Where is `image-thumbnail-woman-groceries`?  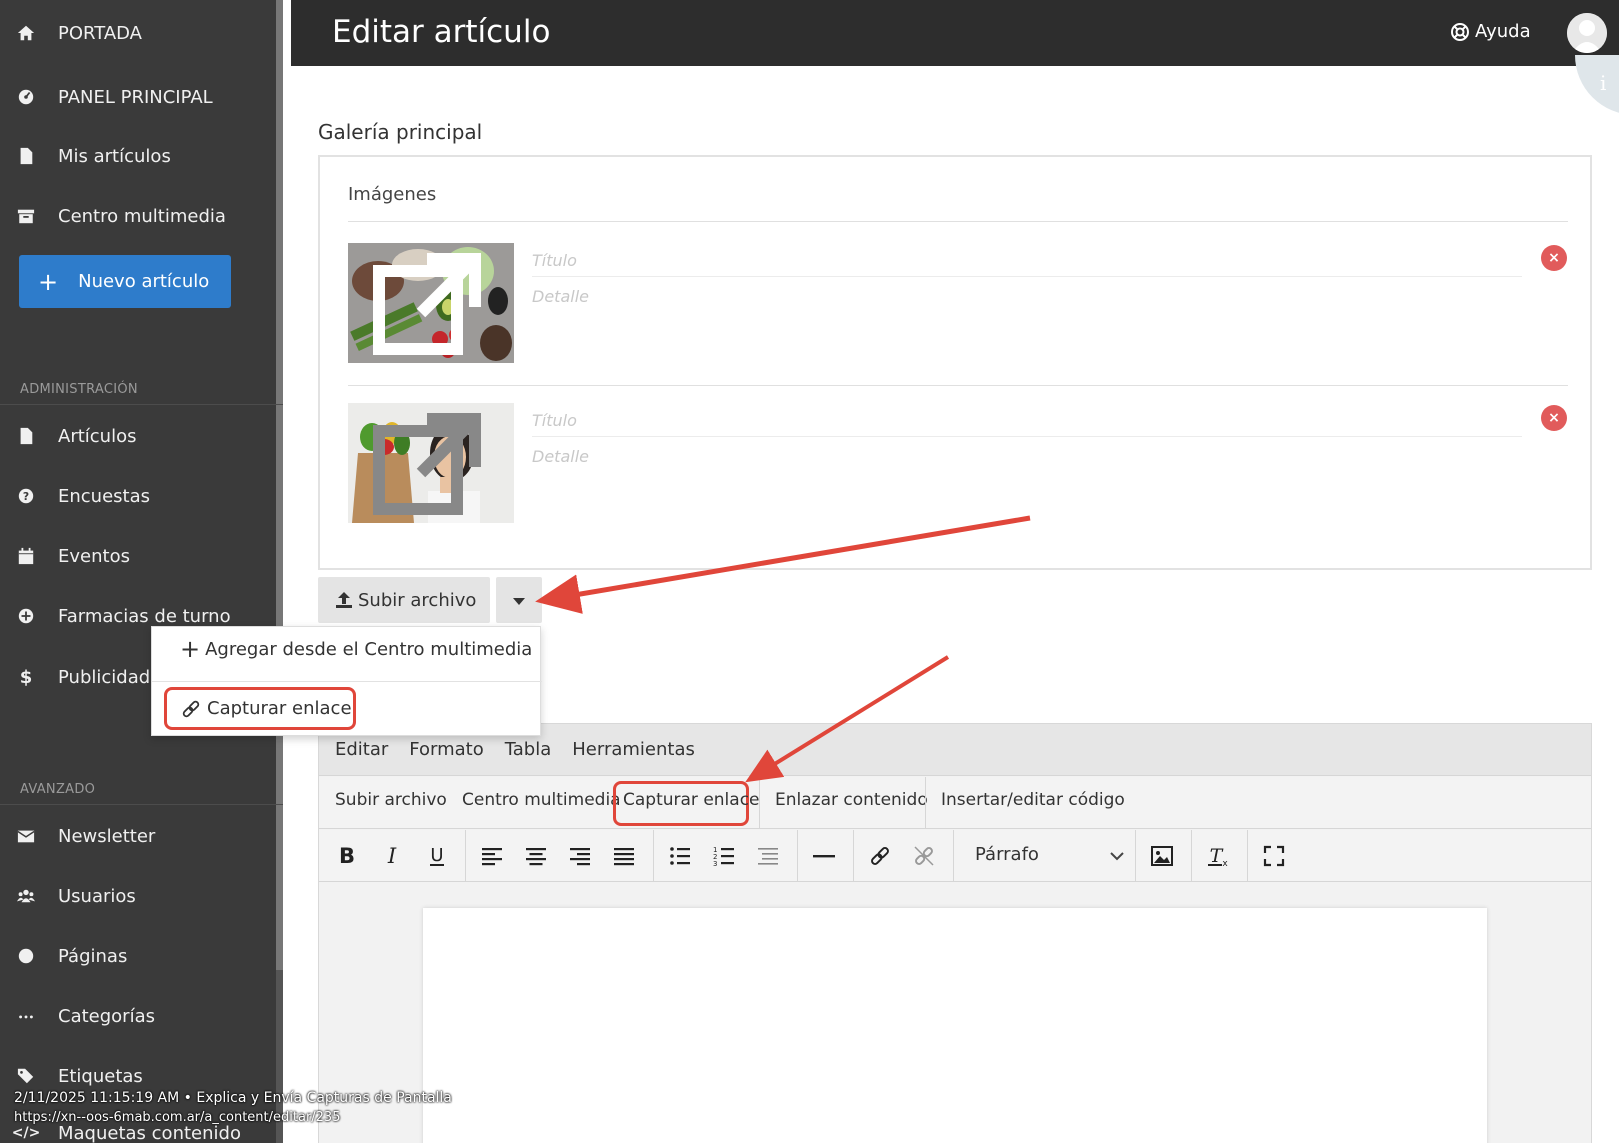
image-thumbnail-woman-groceries is located at coordinates (431, 463).